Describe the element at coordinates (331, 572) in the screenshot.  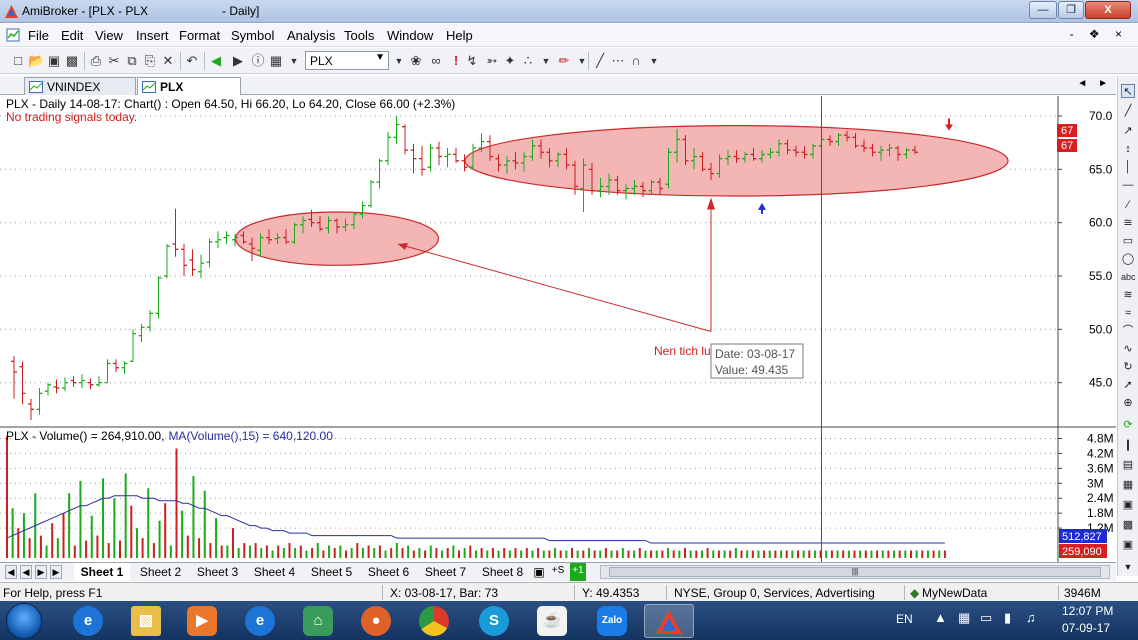
I see `sheet-tab-5: Sheet 5` at that location.